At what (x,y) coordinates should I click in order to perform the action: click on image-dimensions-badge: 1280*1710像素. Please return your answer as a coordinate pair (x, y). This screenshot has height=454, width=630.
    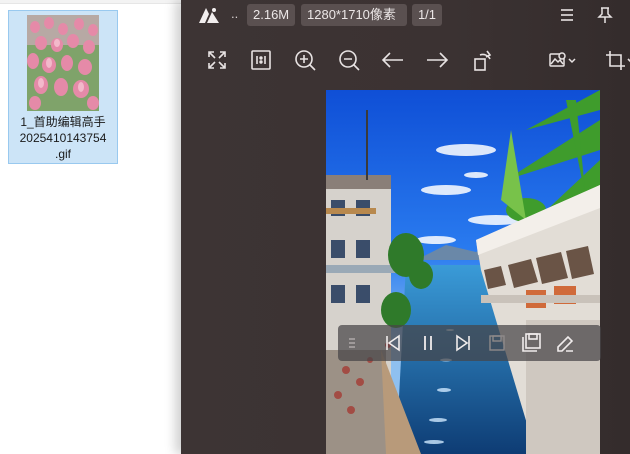
    Looking at the image, I should click on (354, 15).